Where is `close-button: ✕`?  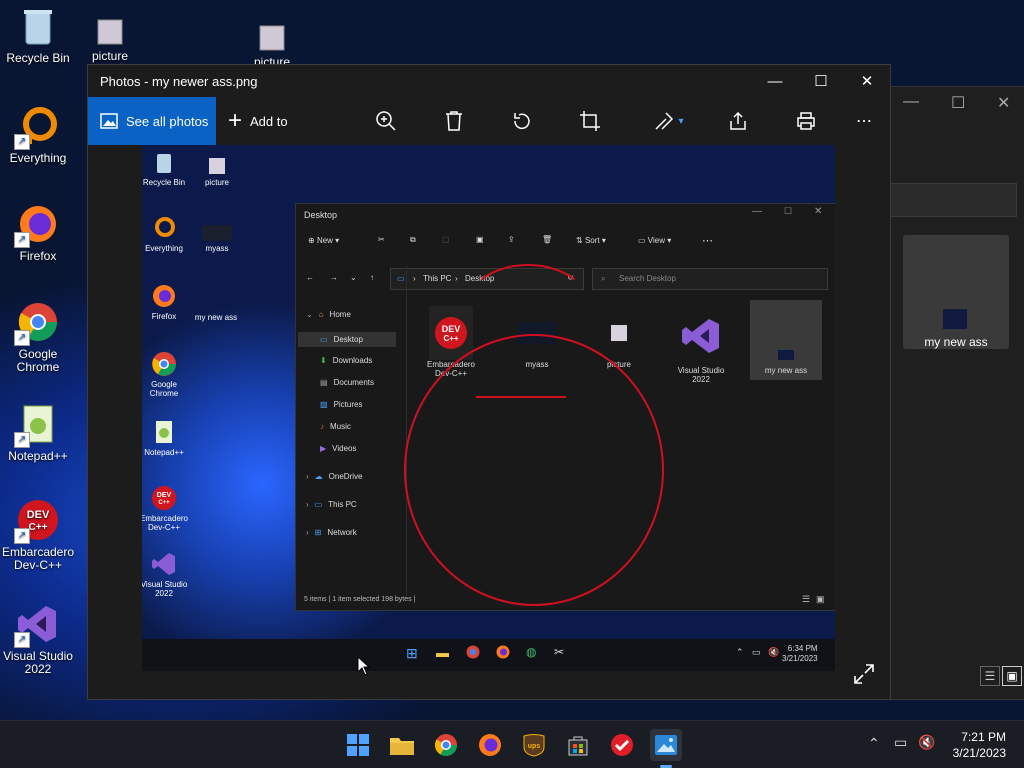
close-button: ✕ is located at coordinates (867, 82).